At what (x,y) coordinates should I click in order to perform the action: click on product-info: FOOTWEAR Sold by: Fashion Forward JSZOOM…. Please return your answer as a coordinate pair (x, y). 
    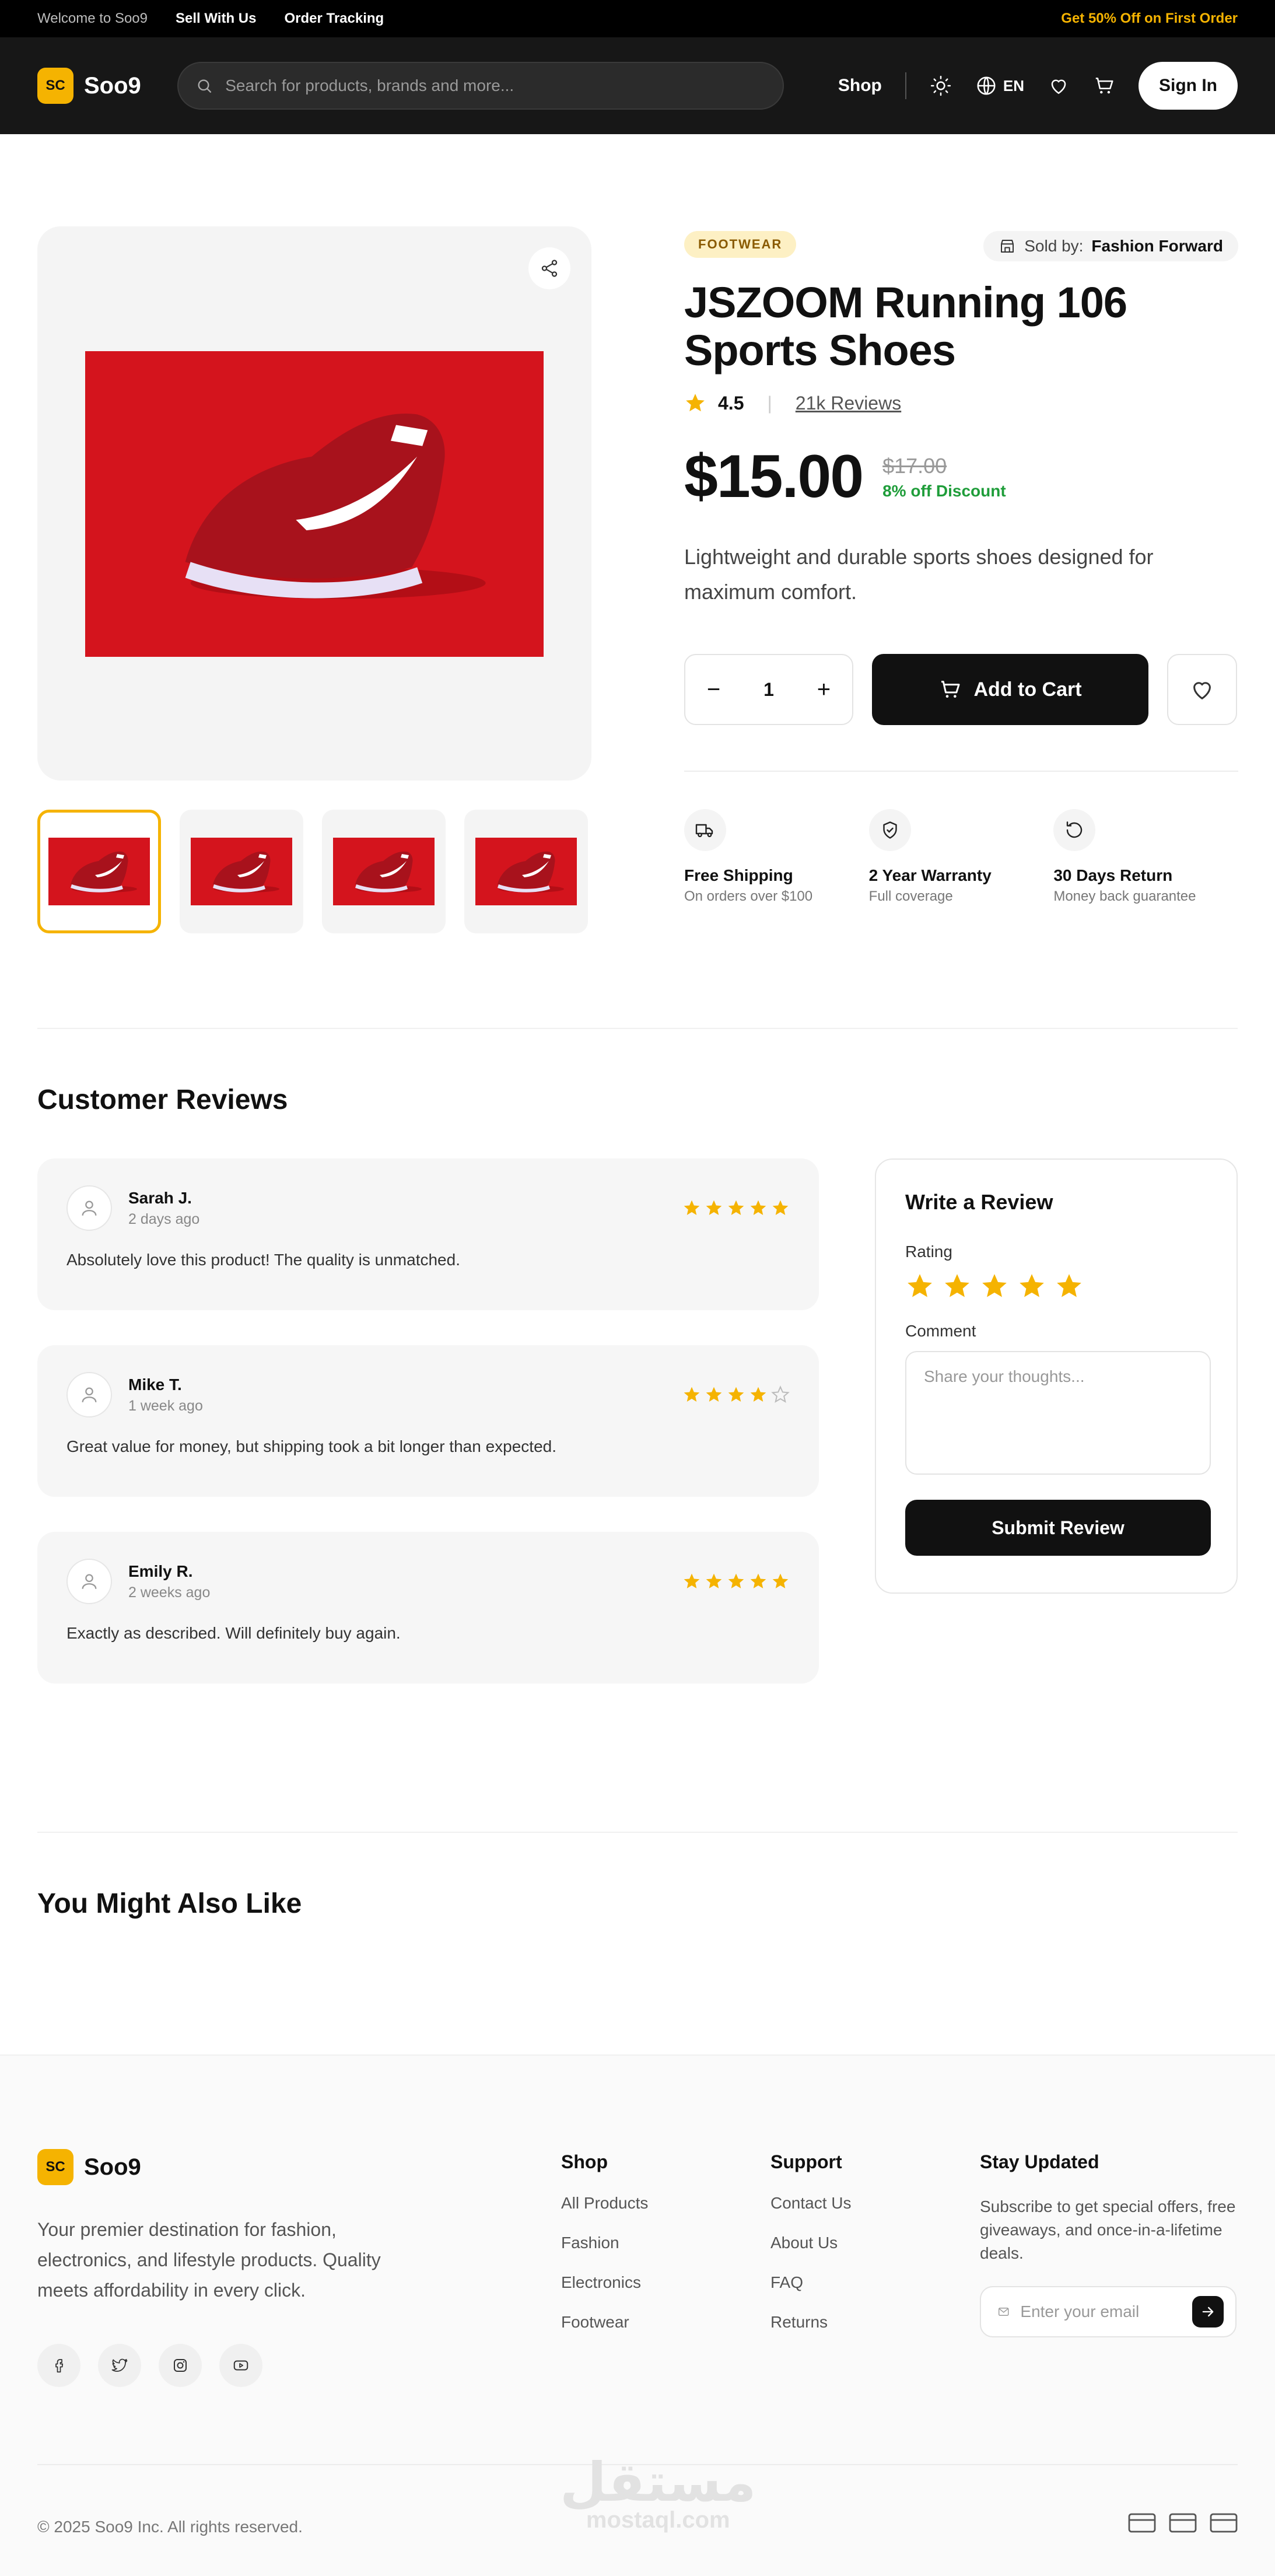
    Looking at the image, I should click on (961, 568).